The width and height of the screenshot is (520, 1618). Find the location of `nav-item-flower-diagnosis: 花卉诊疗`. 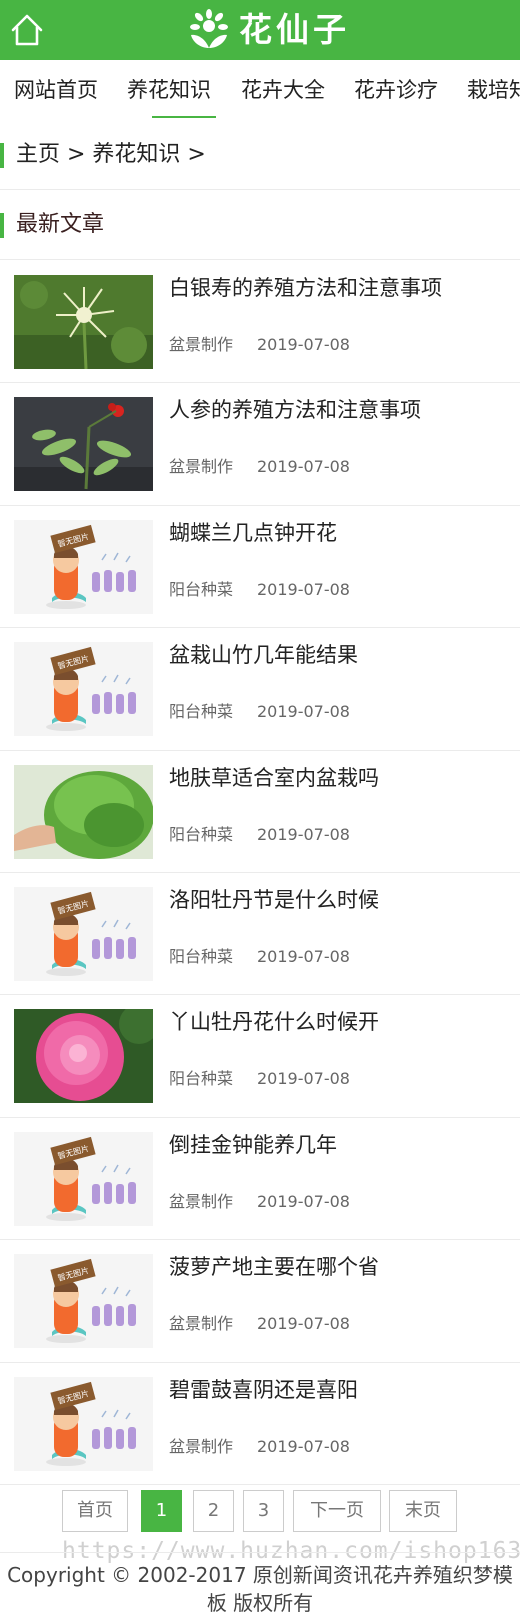

nav-item-flower-diagnosis: 花卉诊疗 is located at coordinates (396, 90).